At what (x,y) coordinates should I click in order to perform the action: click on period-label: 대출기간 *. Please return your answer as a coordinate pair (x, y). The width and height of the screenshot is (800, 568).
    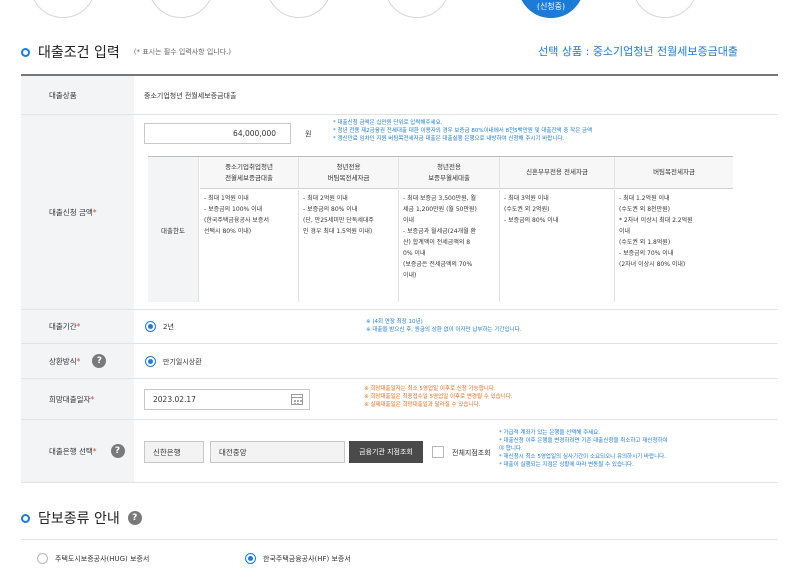
    Looking at the image, I should click on (77, 326).